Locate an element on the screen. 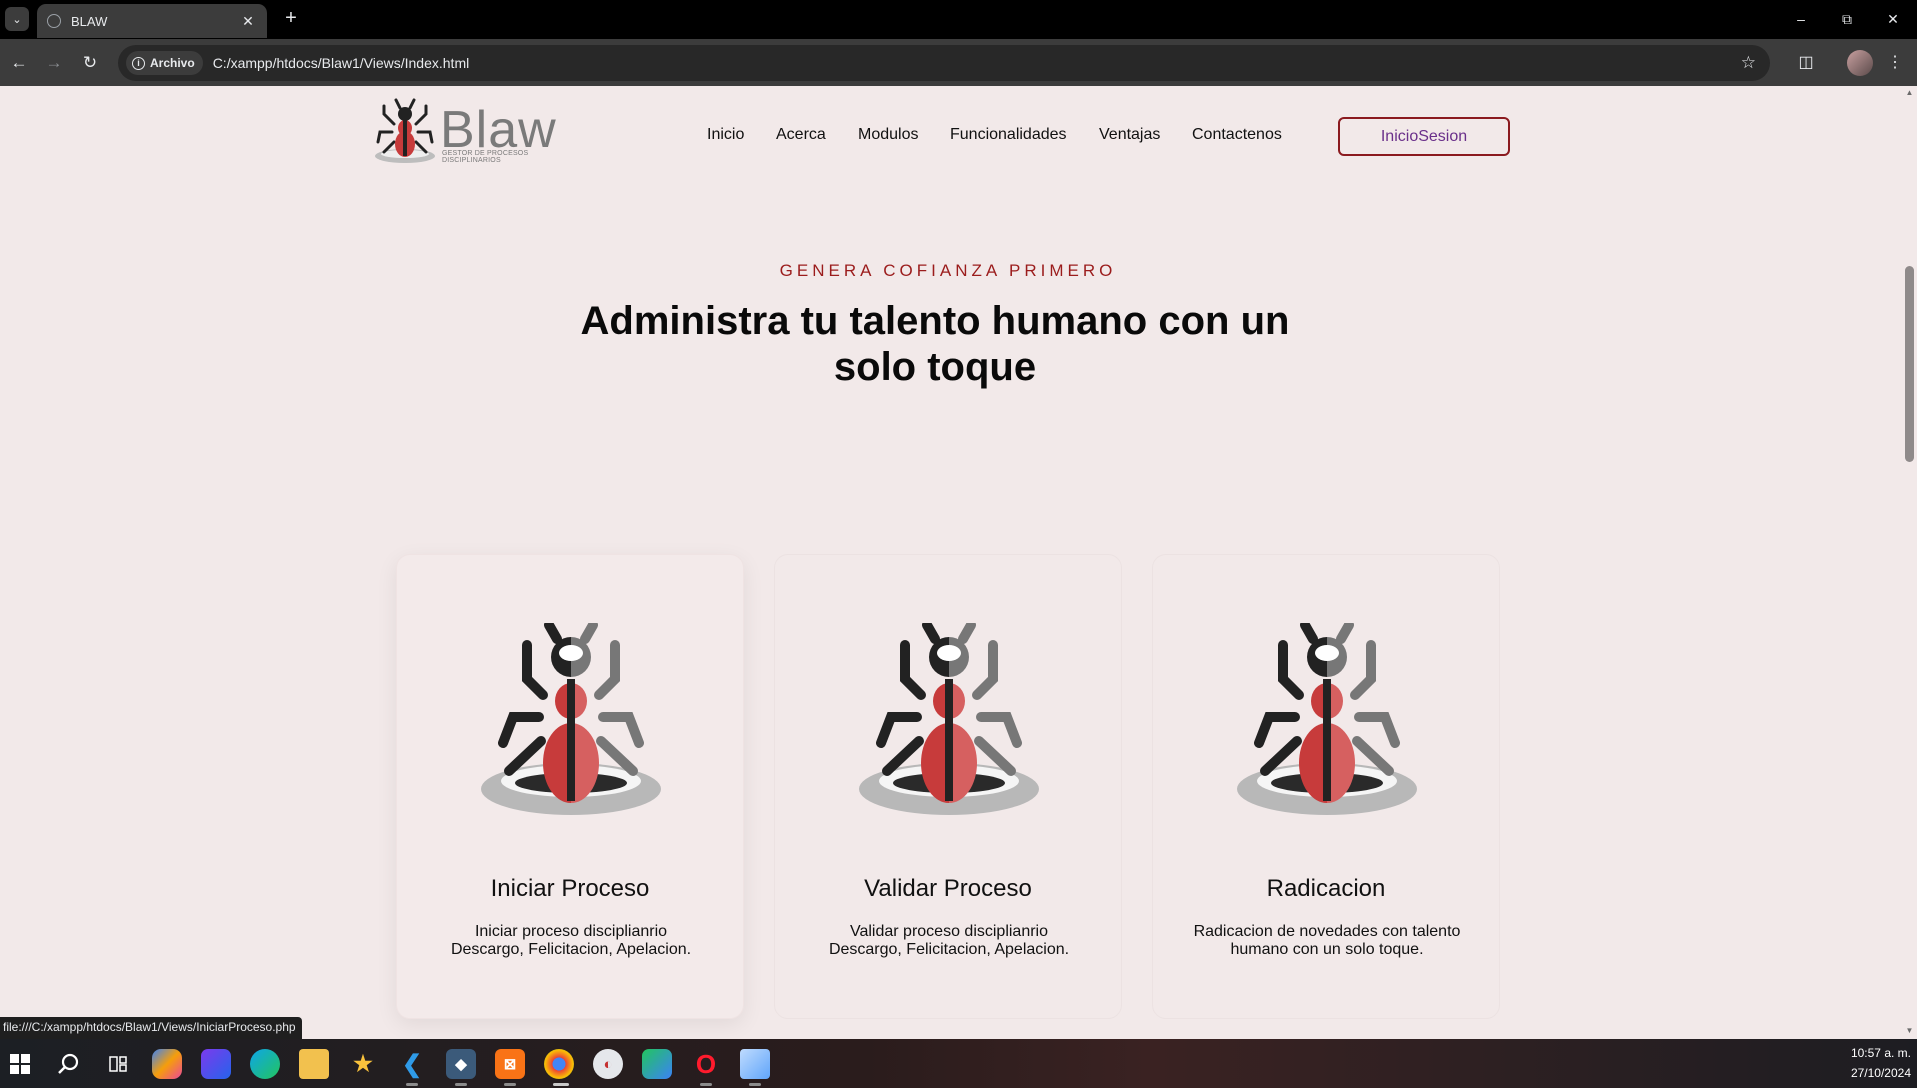 The width and height of the screenshot is (1917, 1088). site-logo: Blaw GESTOR DE PROCESOS DISCIPLINARIOS is located at coordinates (472, 131).